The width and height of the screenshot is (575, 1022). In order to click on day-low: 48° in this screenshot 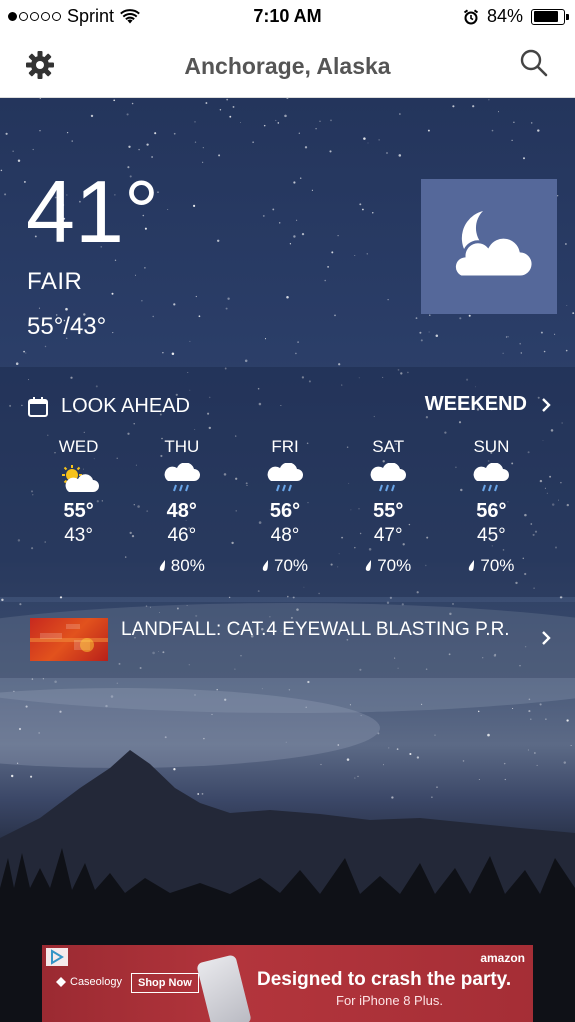, I will do `click(285, 535)`.